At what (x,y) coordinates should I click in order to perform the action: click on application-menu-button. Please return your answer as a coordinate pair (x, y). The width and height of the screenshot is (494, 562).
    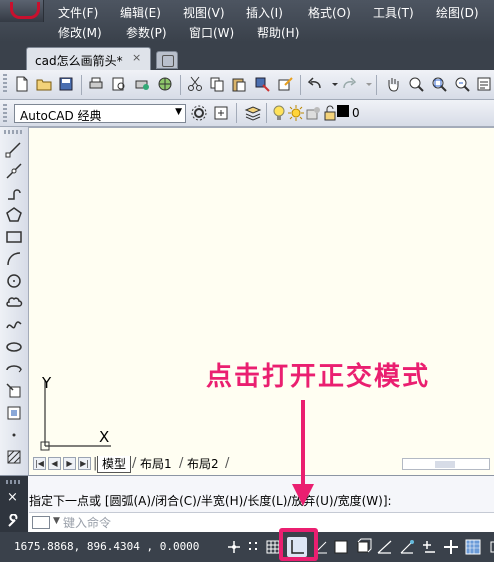
    Looking at the image, I should click on (22, 11).